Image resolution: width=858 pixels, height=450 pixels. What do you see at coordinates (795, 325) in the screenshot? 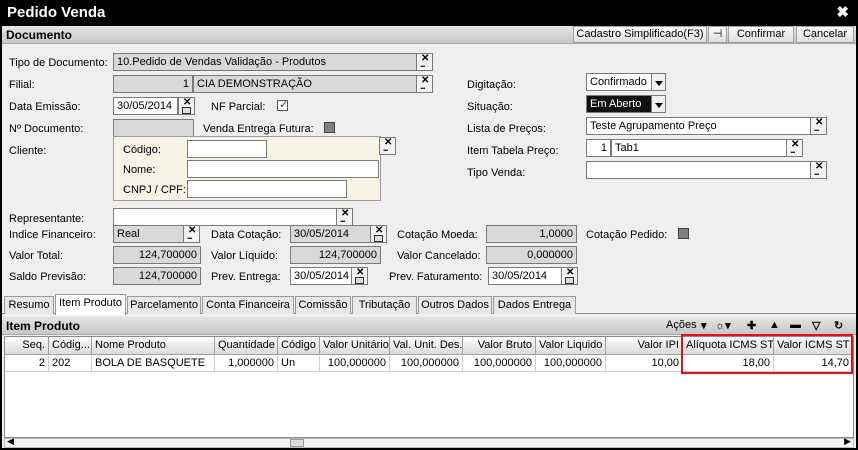
I see `remove-icon: ▬` at bounding box center [795, 325].